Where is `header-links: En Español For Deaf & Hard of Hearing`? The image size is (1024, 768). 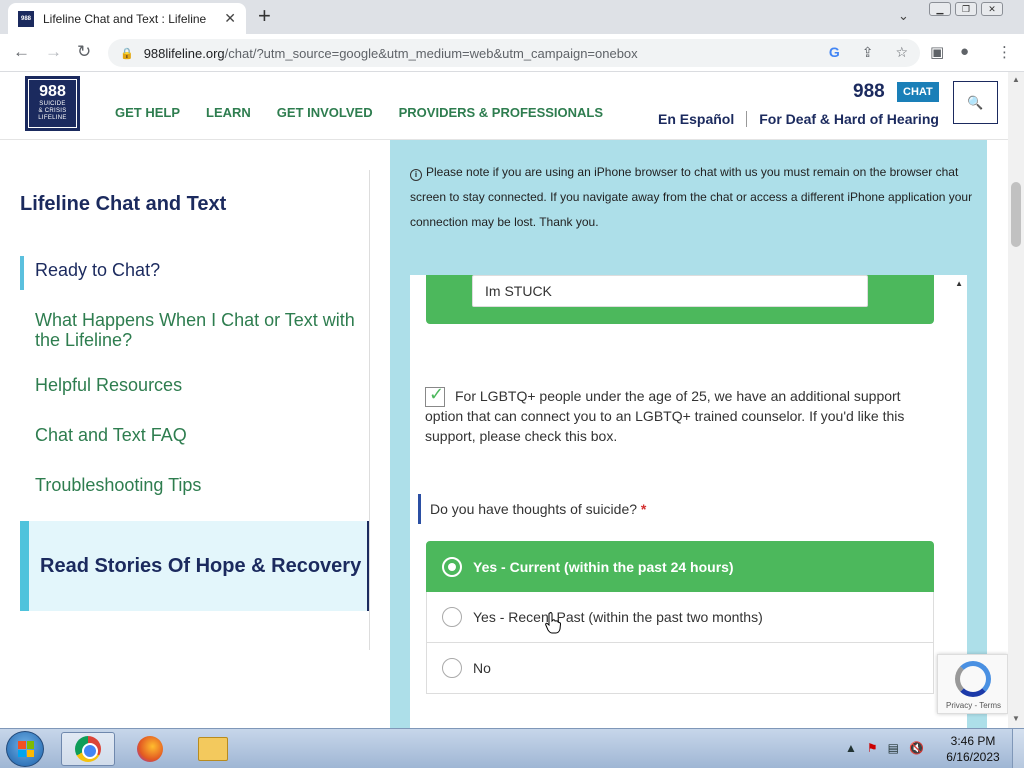 header-links: En Español For Deaf & Hard of Hearing is located at coordinates (798, 119).